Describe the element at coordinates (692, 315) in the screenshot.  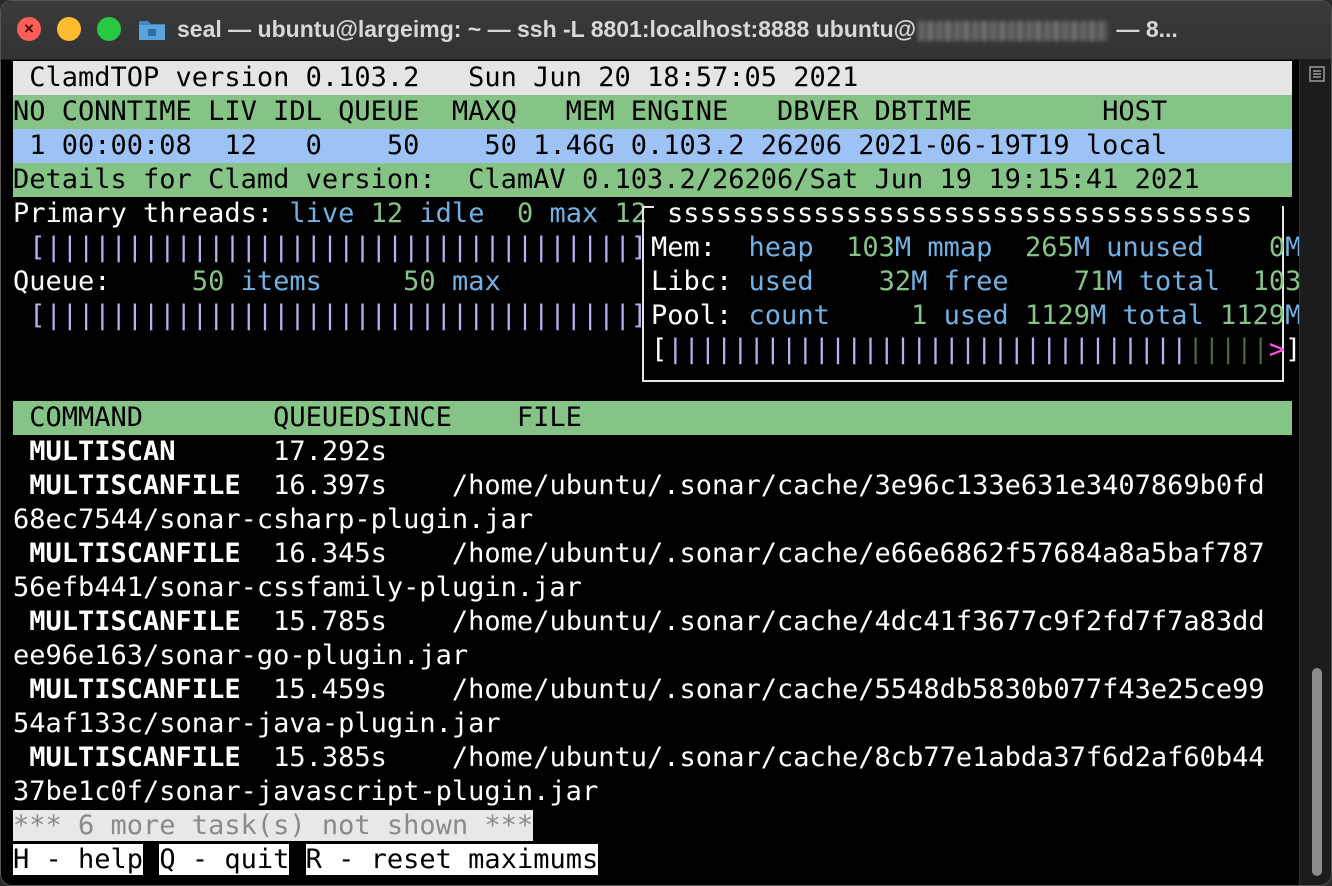
I see `pool-label: Pool:` at that location.